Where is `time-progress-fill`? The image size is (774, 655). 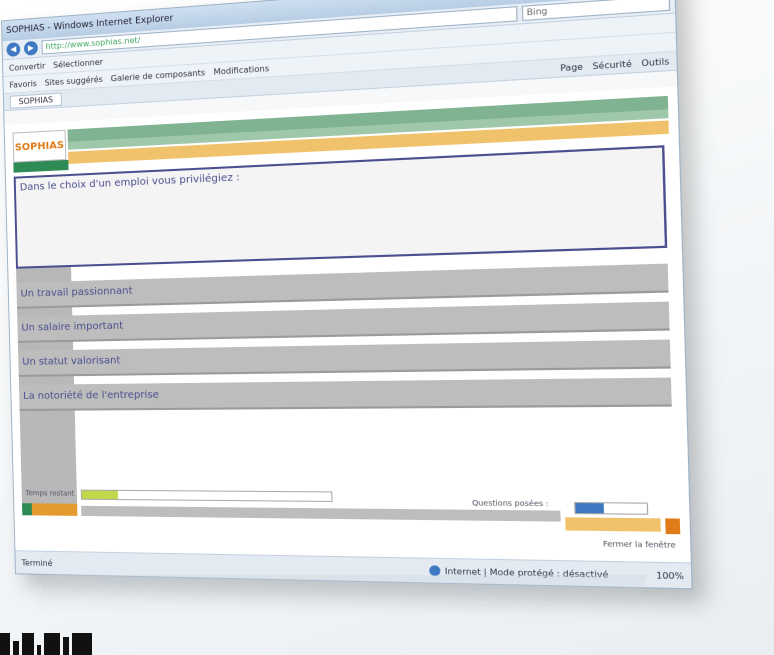
time-progress-fill is located at coordinates (100, 495).